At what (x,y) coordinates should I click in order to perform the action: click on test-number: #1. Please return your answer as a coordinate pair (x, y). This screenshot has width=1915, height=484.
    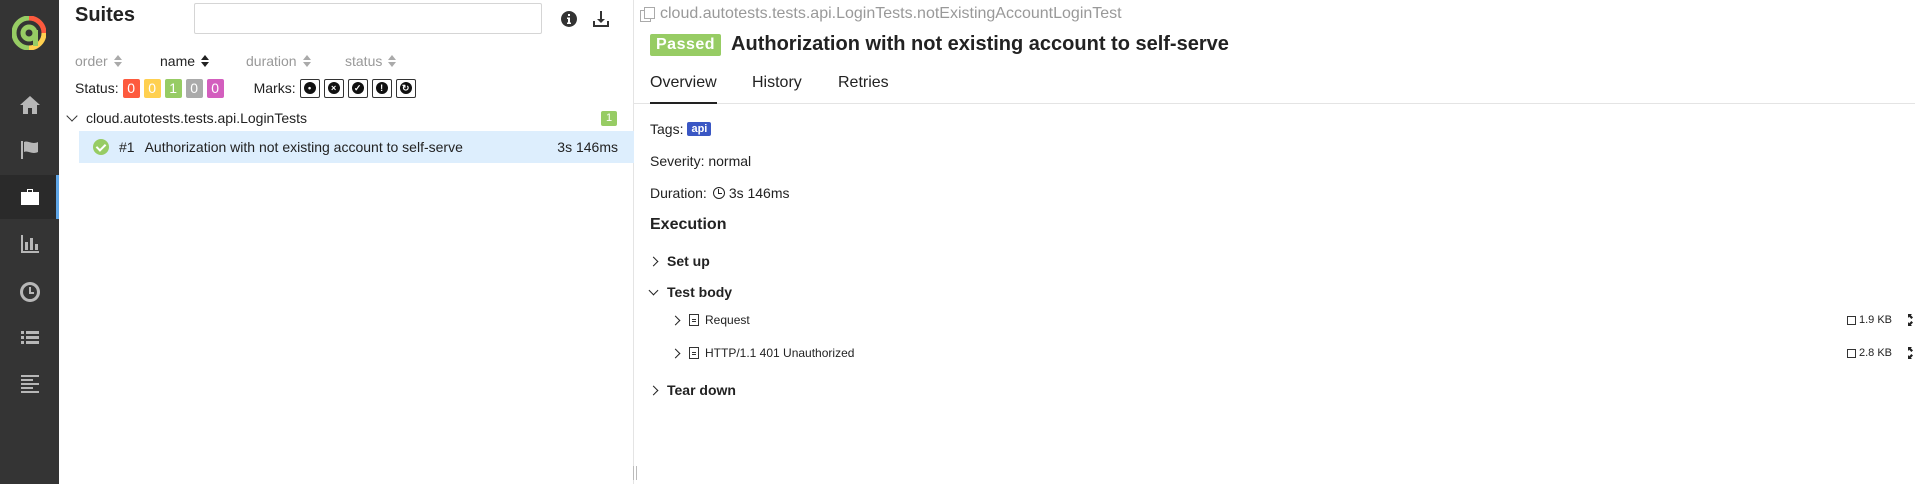
    Looking at the image, I should click on (127, 147).